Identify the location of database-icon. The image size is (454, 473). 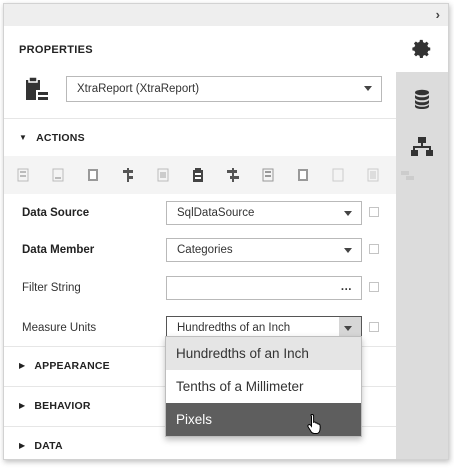
(422, 99).